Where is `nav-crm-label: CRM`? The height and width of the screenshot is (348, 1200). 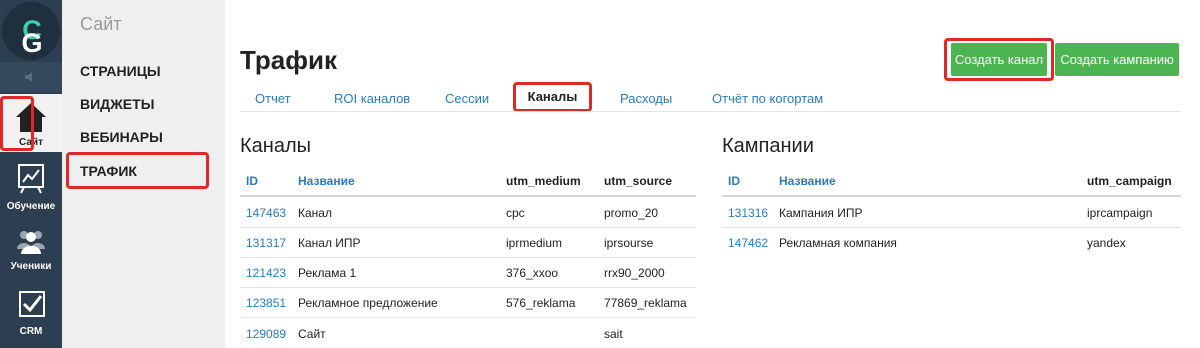 nav-crm-label: CRM is located at coordinates (31, 331).